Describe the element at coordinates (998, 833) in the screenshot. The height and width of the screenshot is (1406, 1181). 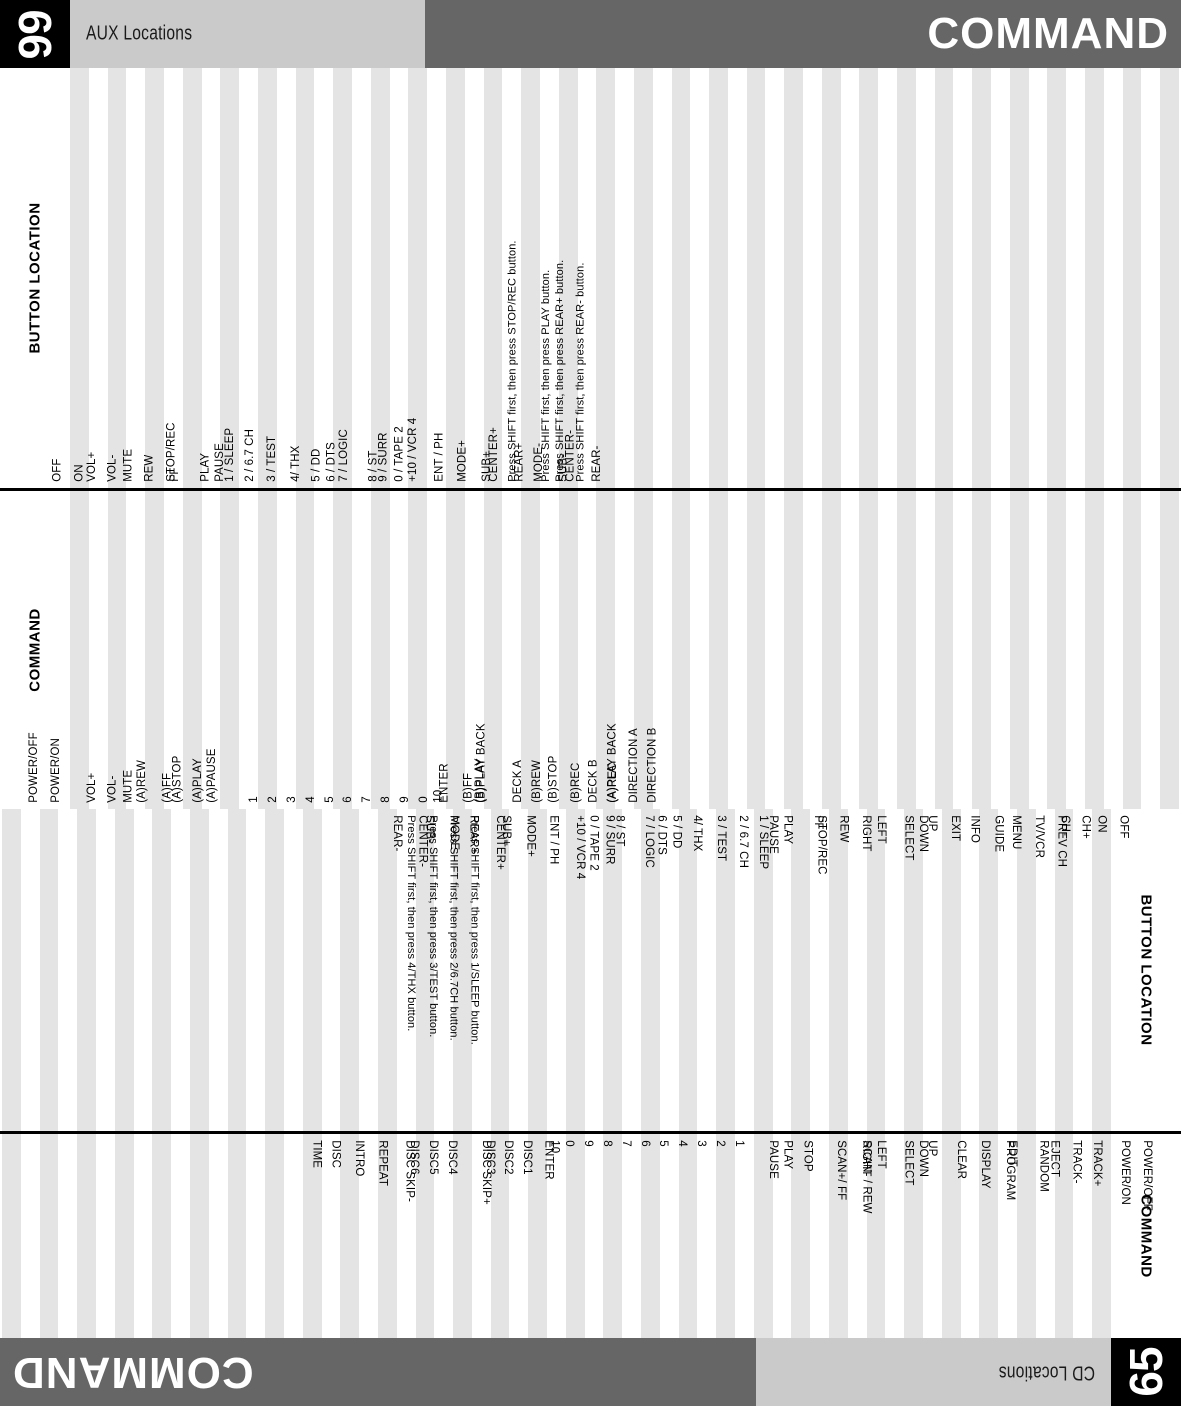
I see `table-cell-label: GUIDE` at that location.